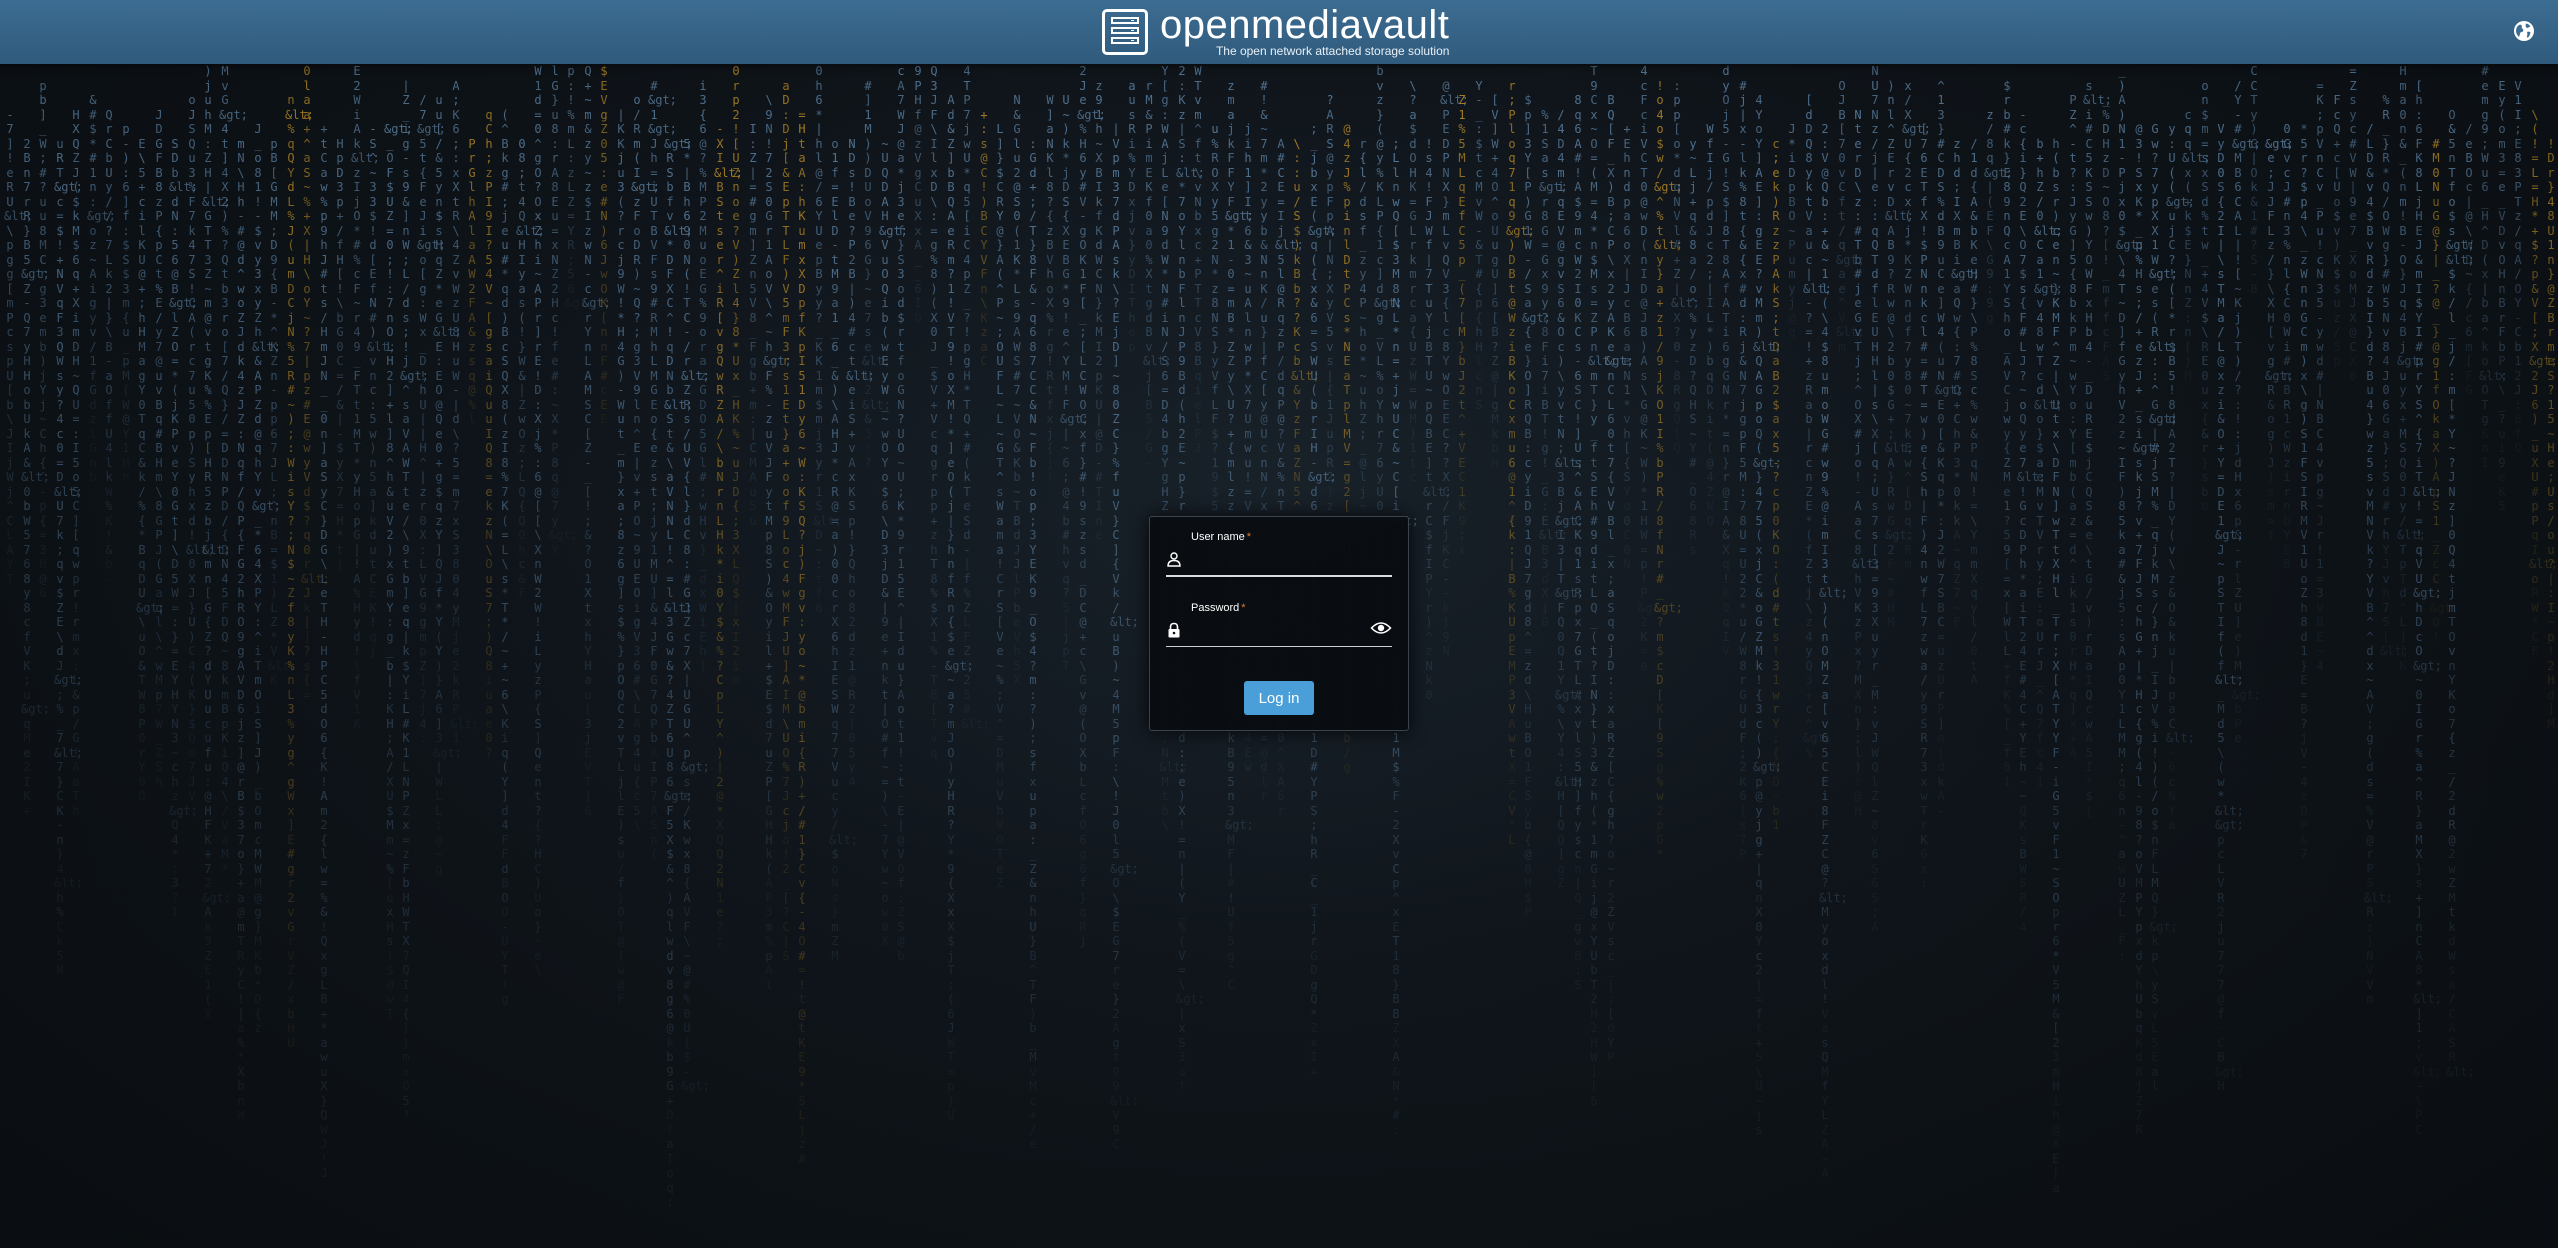 The height and width of the screenshot is (1248, 2558). Describe the element at coordinates (1279, 698) in the screenshot. I see `login-button: Log in` at that location.